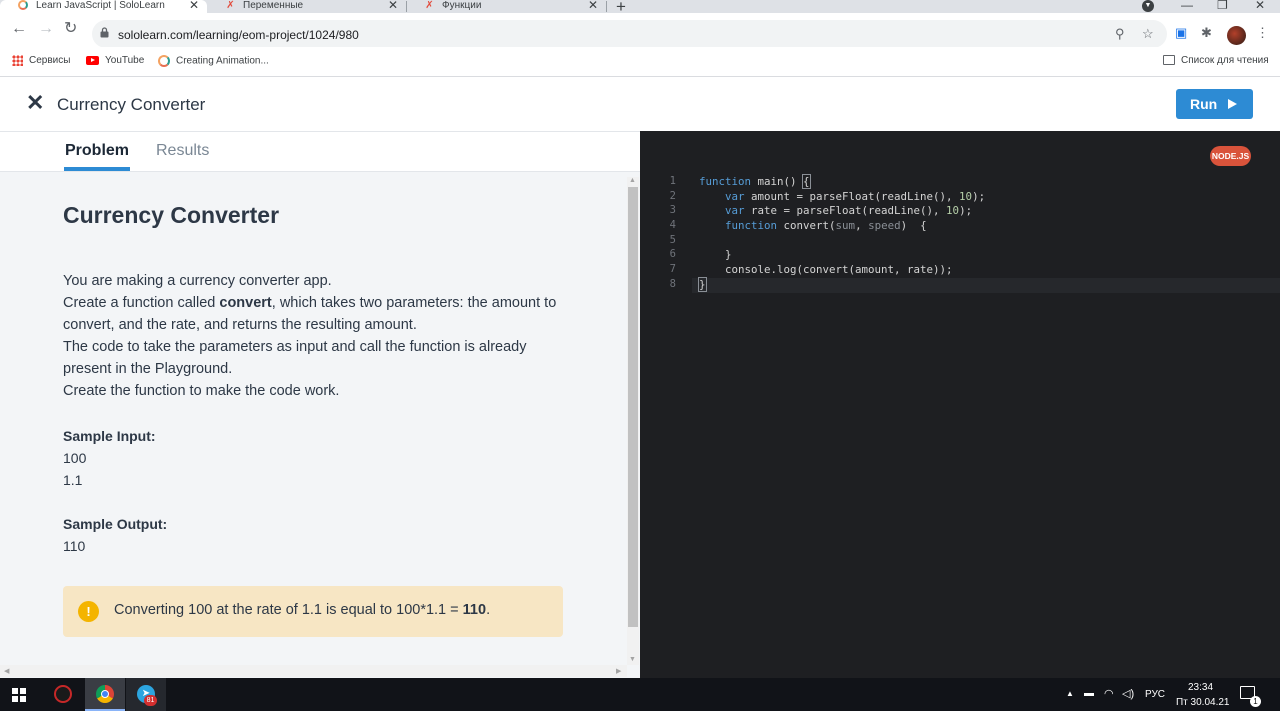  What do you see at coordinates (146, 694) in the screenshot?
I see `taskbar-app-telegram: ➤ 81` at bounding box center [146, 694].